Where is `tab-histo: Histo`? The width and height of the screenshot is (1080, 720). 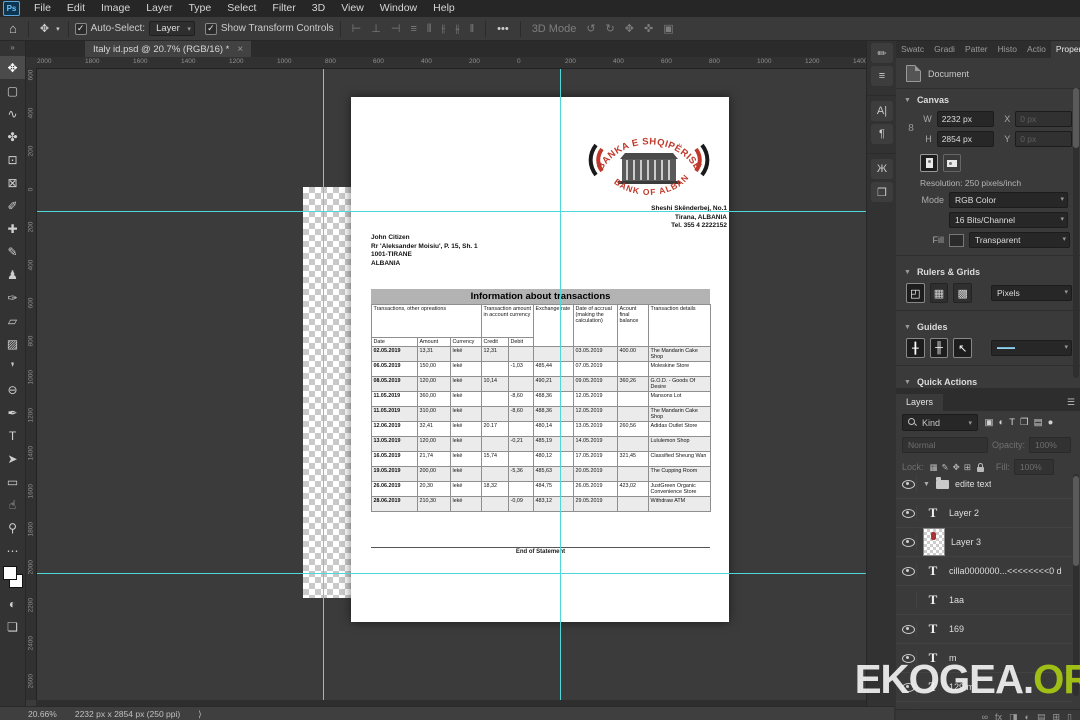 tab-histo: Histo is located at coordinates (1007, 49).